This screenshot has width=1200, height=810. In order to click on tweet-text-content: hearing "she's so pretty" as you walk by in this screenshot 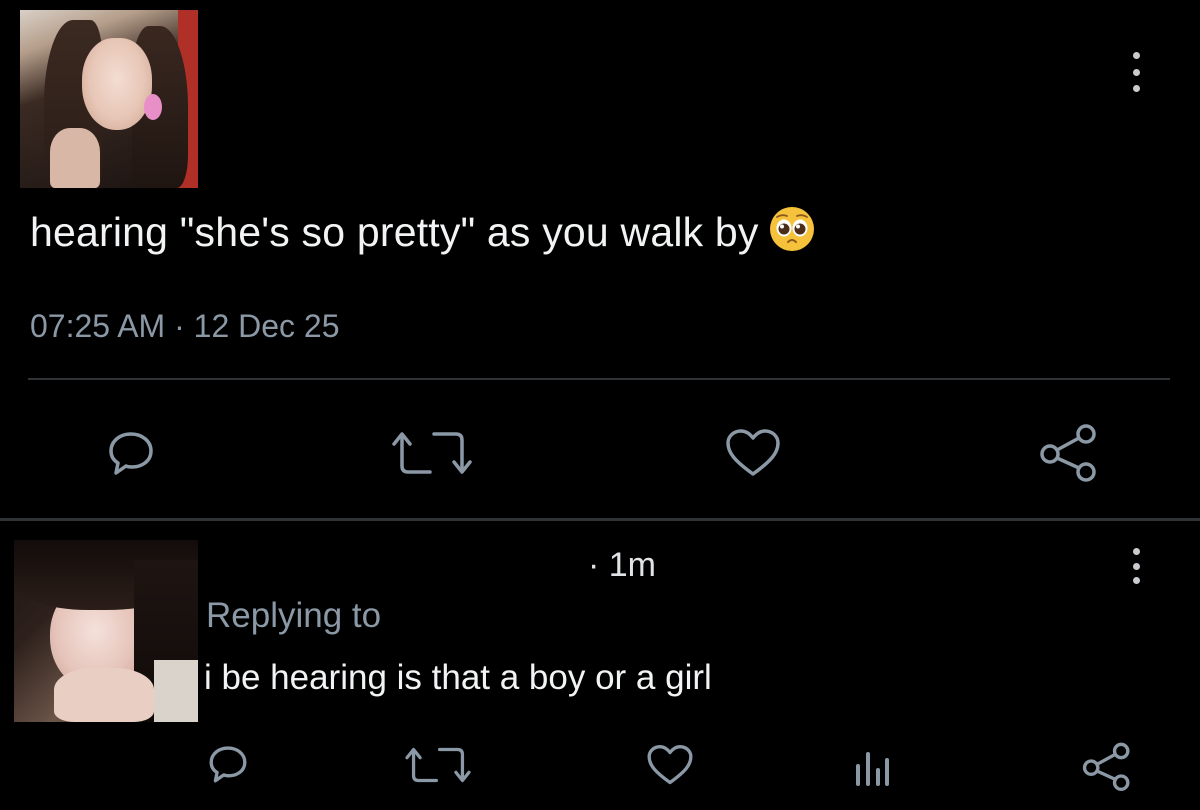, I will do `click(394, 232)`.